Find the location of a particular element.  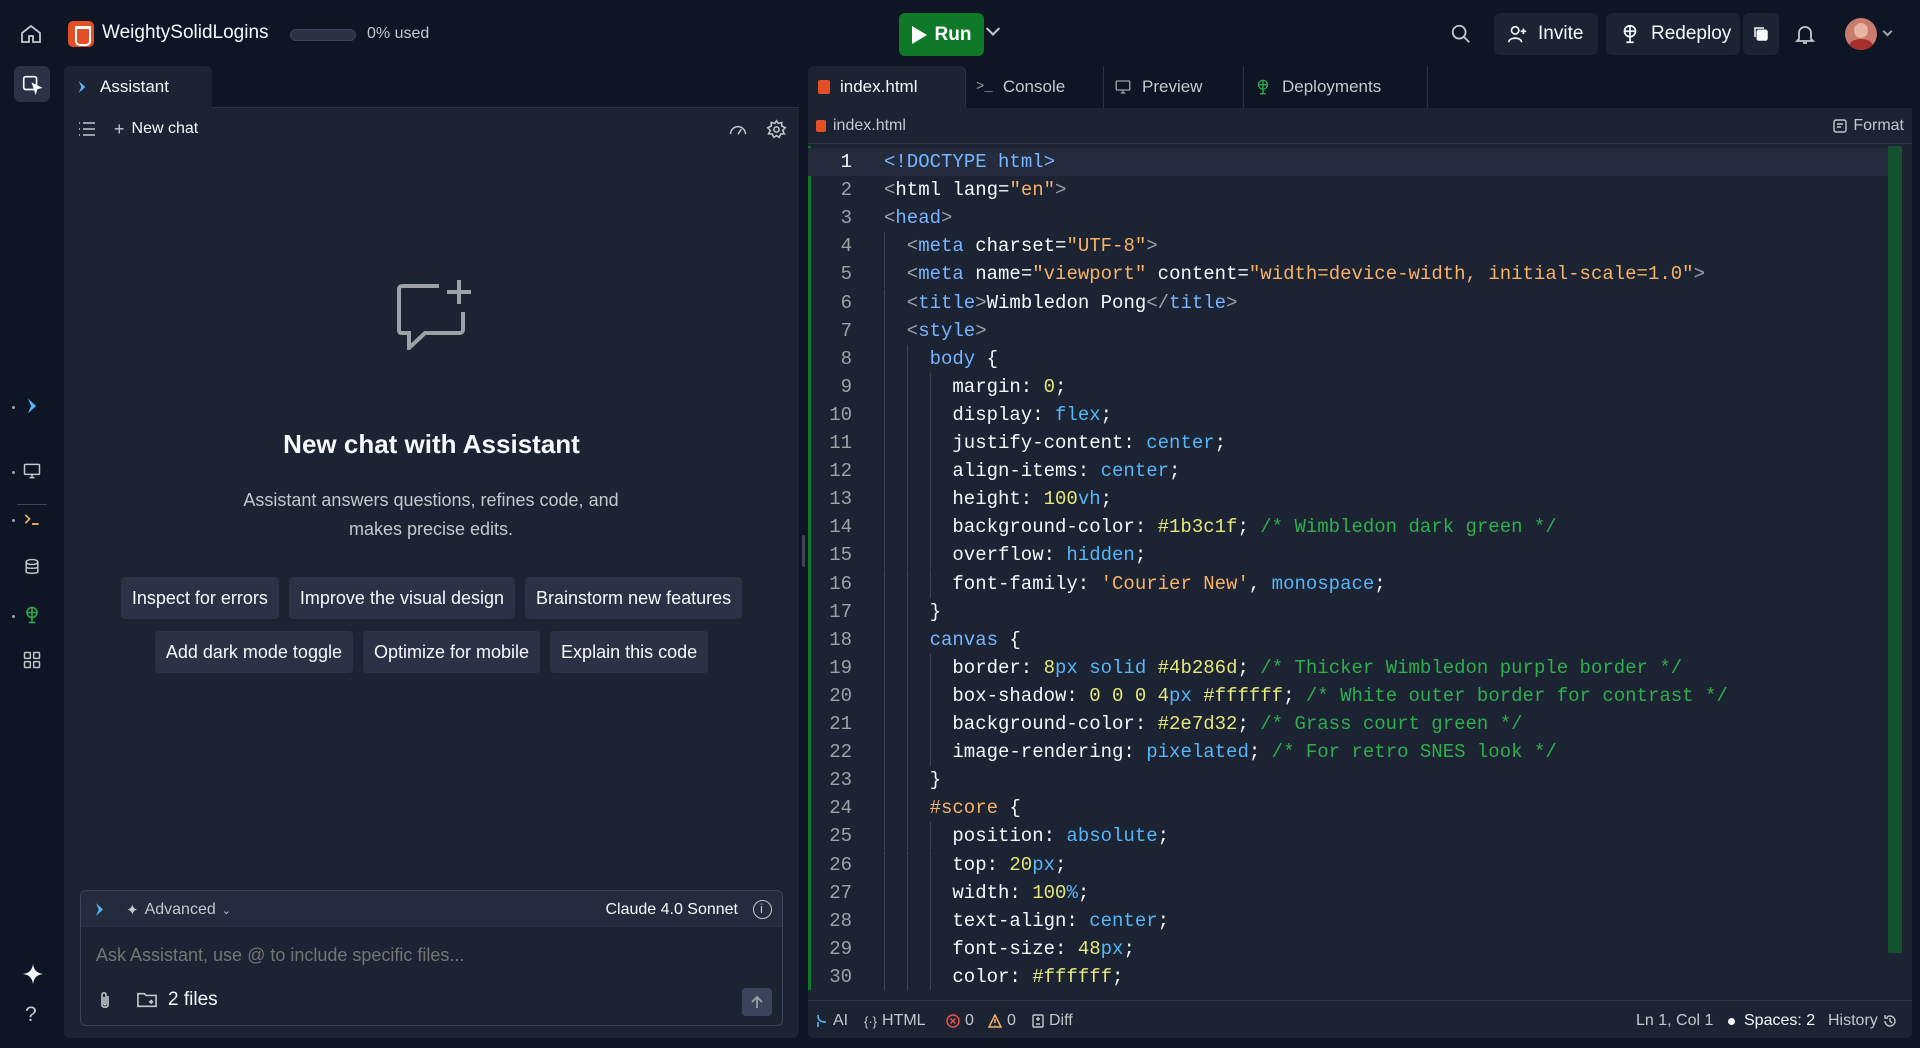

paperclip-icon is located at coordinates (105, 1001).